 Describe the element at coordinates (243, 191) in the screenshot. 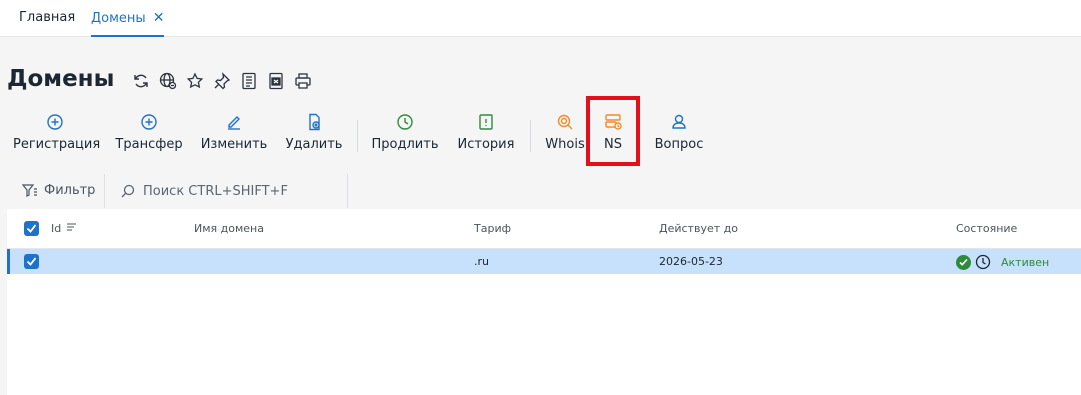

I see `search-input` at that location.